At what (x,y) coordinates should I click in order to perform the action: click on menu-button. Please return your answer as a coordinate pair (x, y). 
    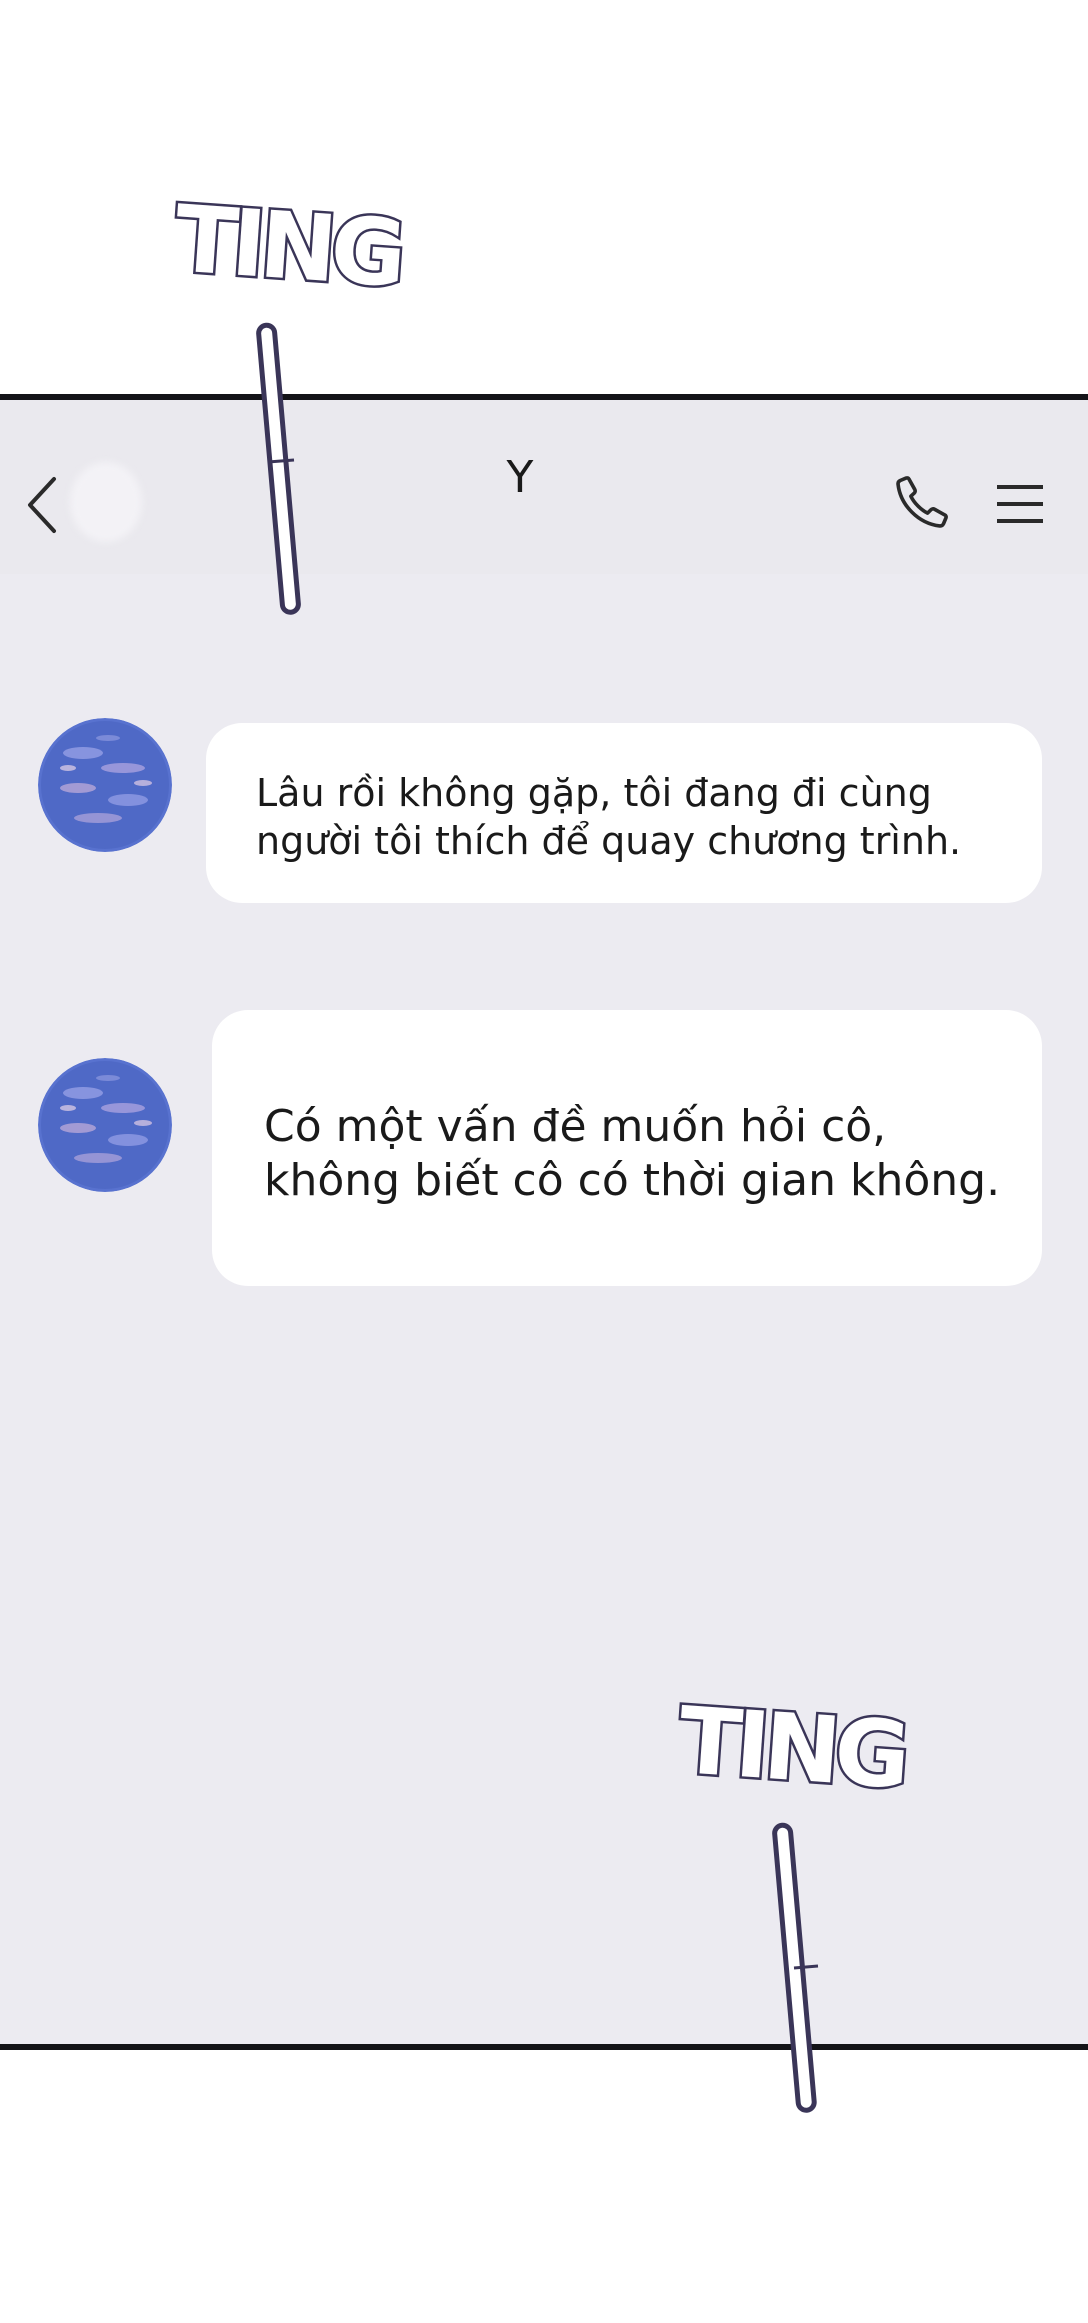
    Looking at the image, I should click on (1020, 504).